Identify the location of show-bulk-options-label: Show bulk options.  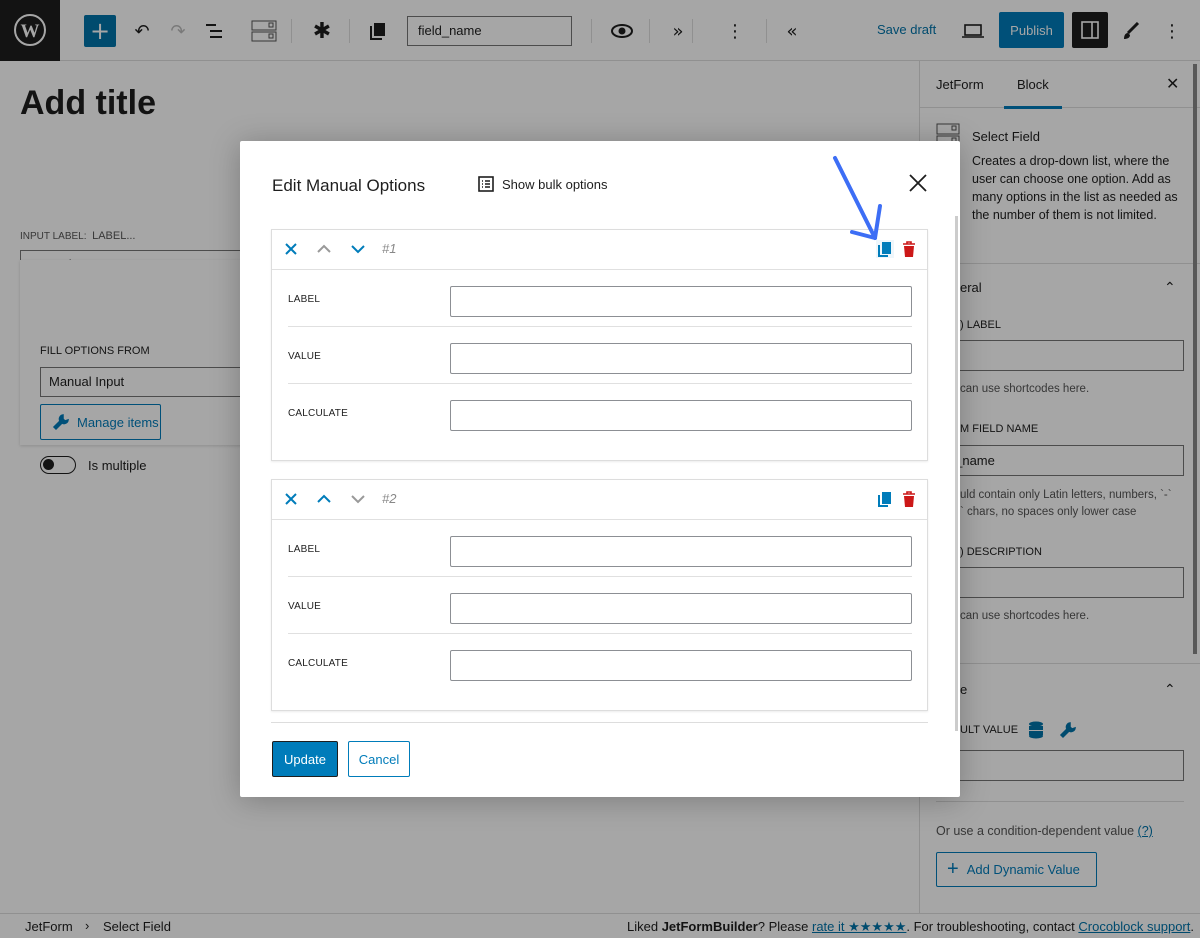
(555, 184).